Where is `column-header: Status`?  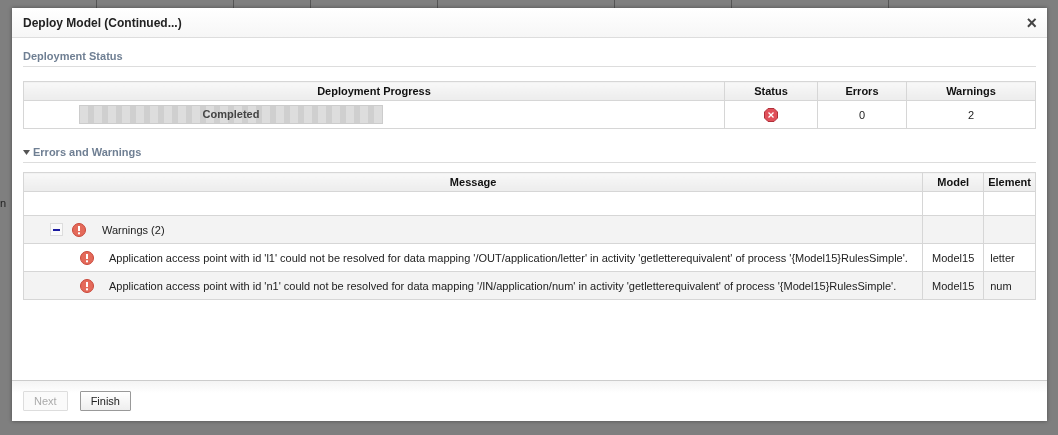
column-header: Status is located at coordinates (771, 91).